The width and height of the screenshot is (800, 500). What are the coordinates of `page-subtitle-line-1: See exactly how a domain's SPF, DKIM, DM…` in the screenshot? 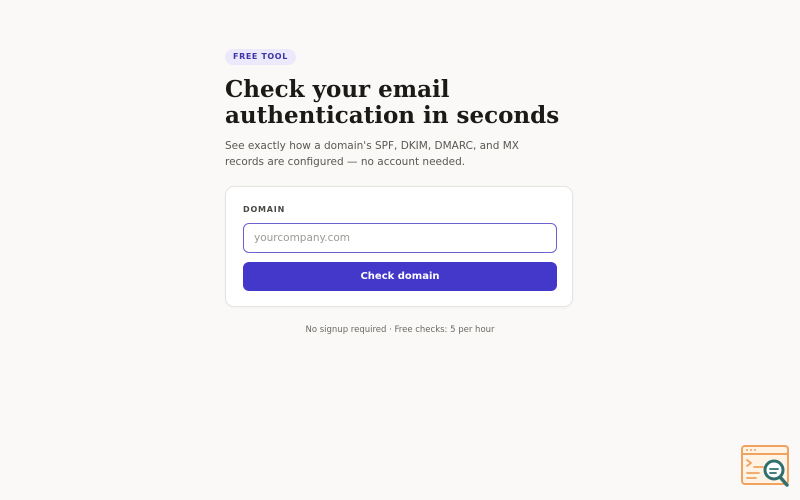 It's located at (372, 146).